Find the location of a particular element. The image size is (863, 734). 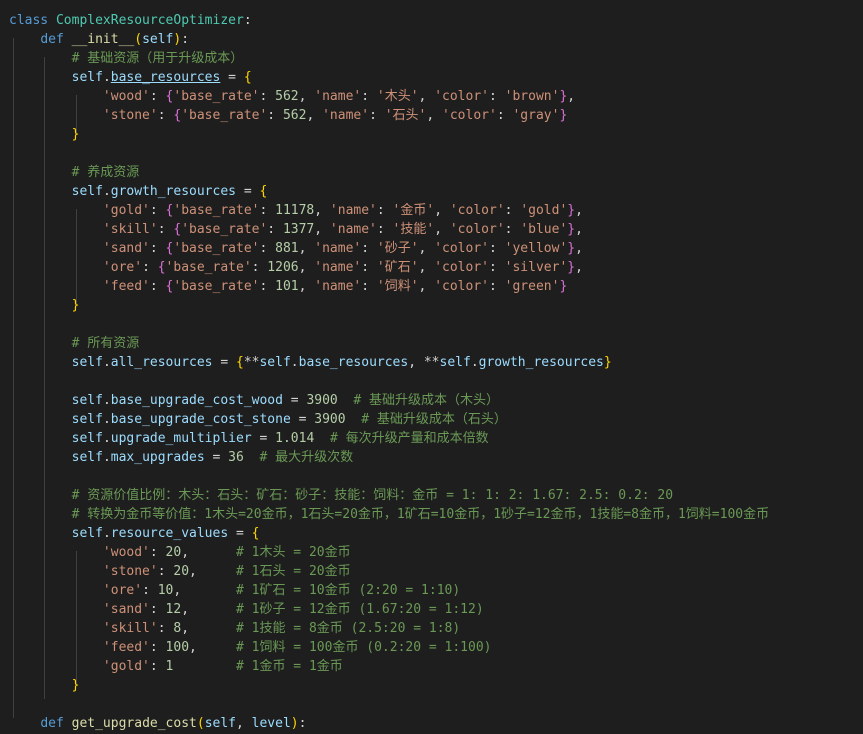

code-line: self.resource_values = { is located at coordinates (431, 533).